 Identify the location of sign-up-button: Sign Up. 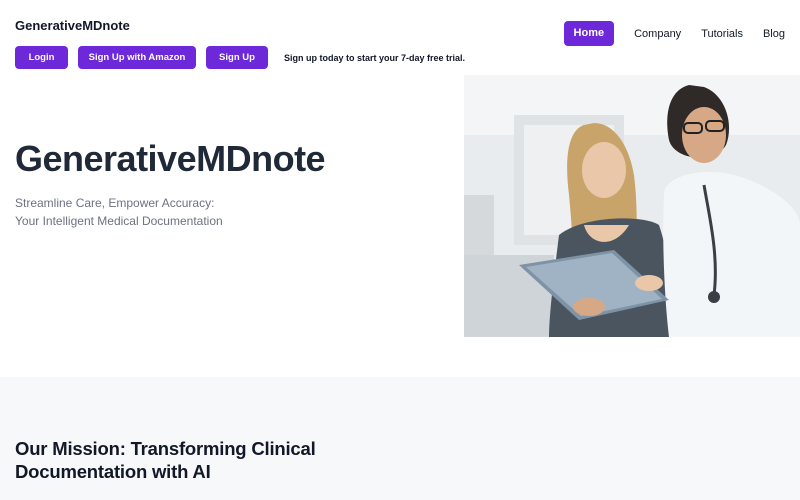
(237, 57).